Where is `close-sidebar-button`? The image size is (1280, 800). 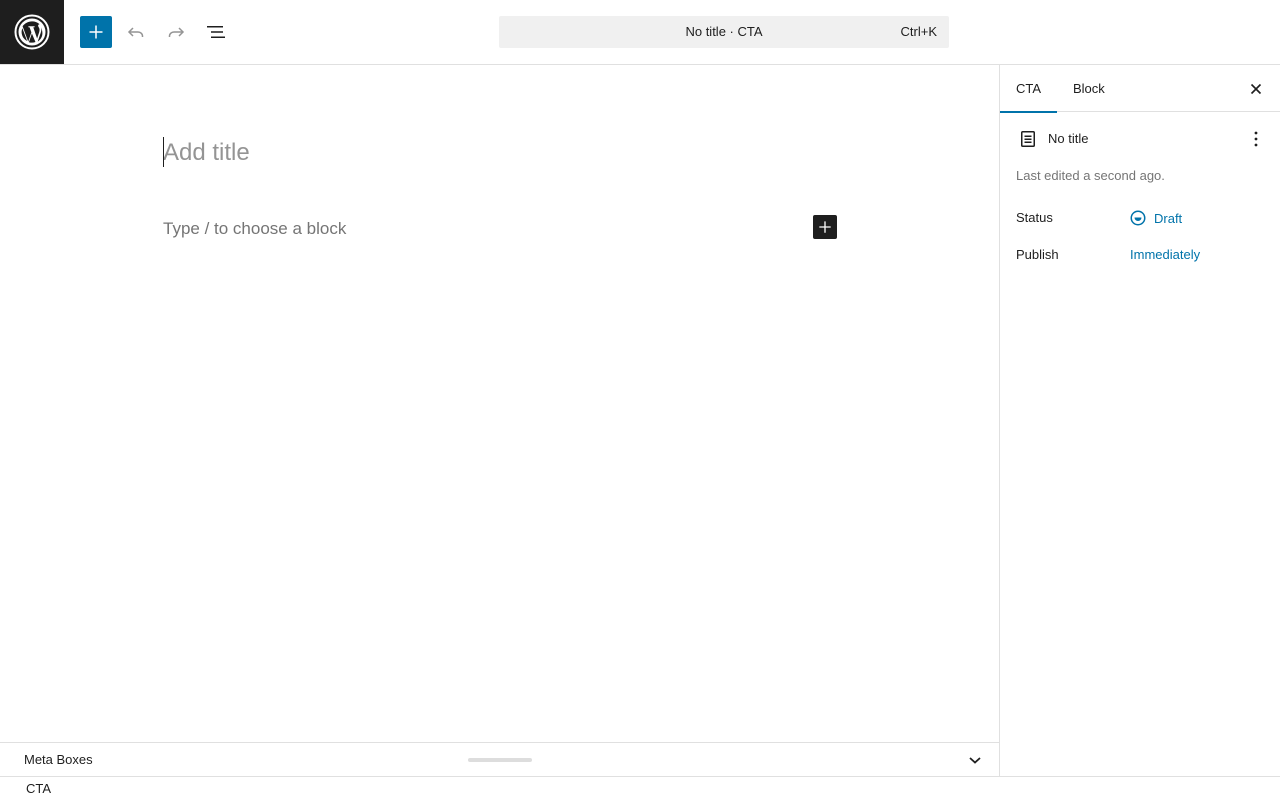 close-sidebar-button is located at coordinates (1256, 89).